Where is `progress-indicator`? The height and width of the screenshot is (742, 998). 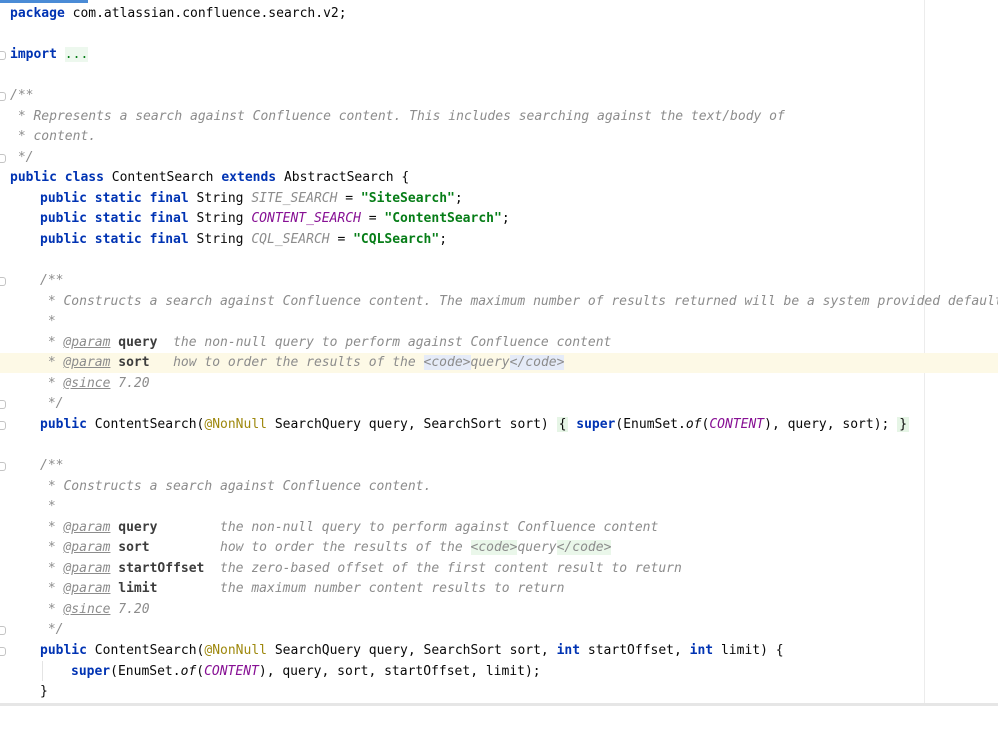 progress-indicator is located at coordinates (44, 1).